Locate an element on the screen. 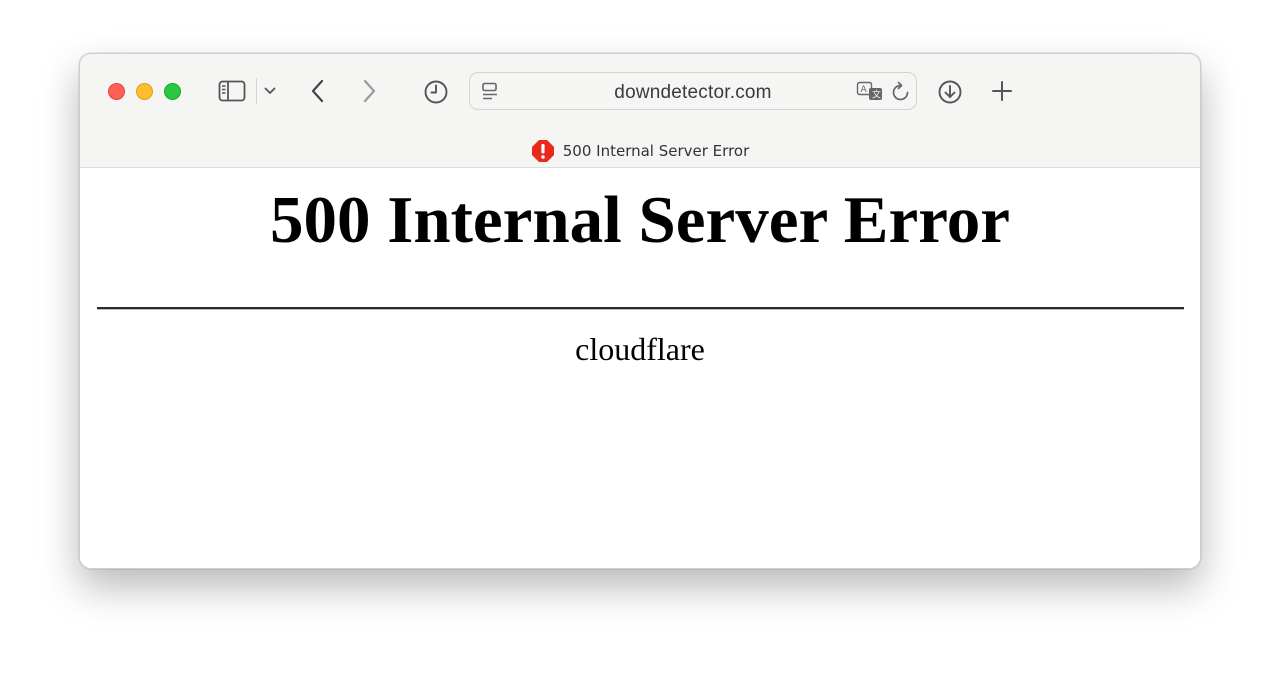  close-button is located at coordinates (116, 91).